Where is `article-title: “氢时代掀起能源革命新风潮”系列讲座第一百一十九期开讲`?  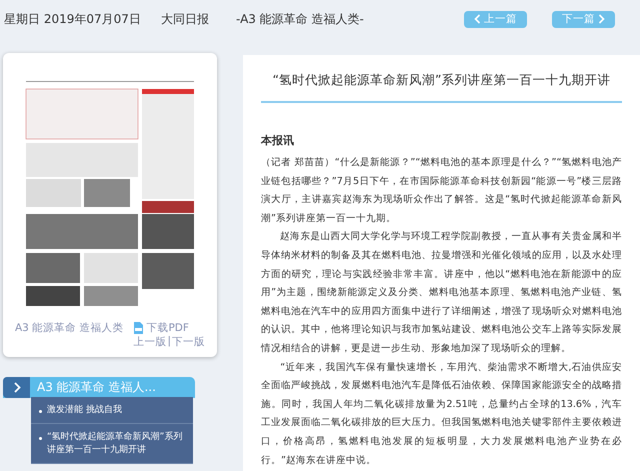
article-title: “氢时代掀起能源革命新风潮”系列讲座第一百一十九期开讲 is located at coordinates (441, 79).